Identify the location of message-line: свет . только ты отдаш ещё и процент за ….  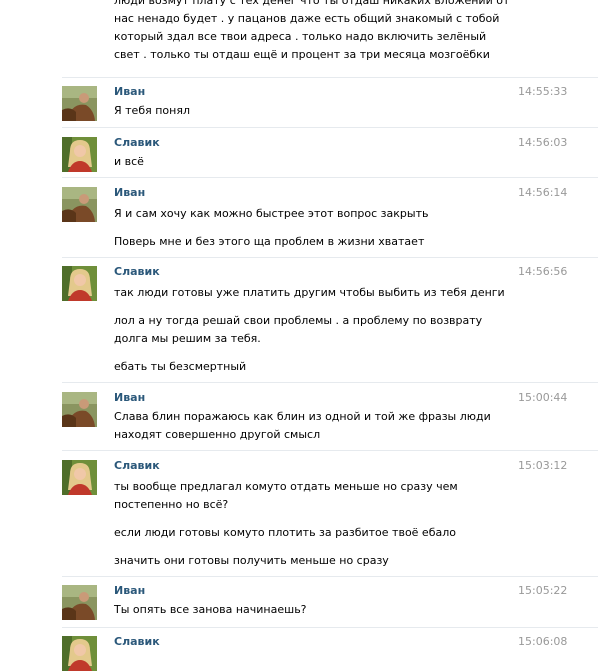
(302, 54).